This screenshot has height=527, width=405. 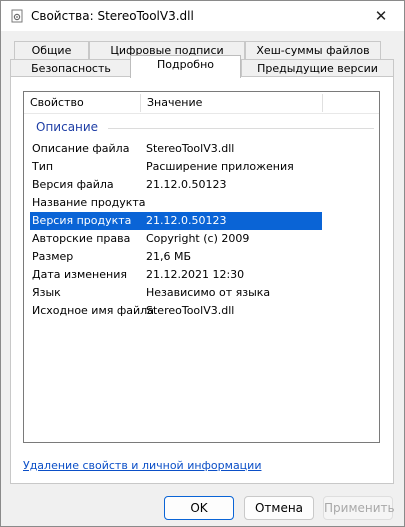 I want to click on group-divider, so click(x=241, y=128).